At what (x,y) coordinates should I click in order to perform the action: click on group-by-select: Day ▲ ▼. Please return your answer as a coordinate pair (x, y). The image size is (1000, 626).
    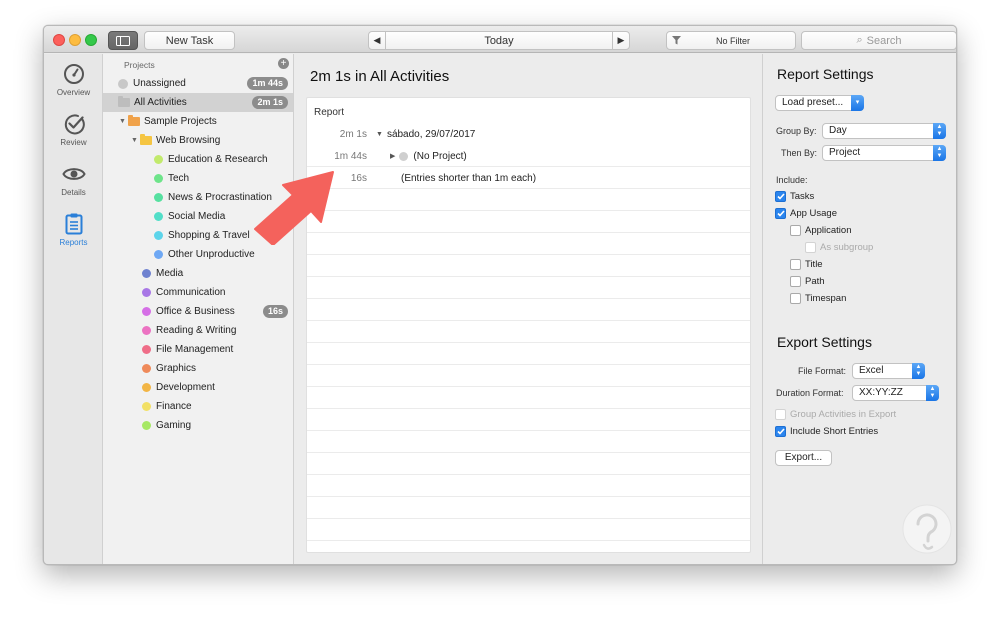
    Looking at the image, I should click on (884, 131).